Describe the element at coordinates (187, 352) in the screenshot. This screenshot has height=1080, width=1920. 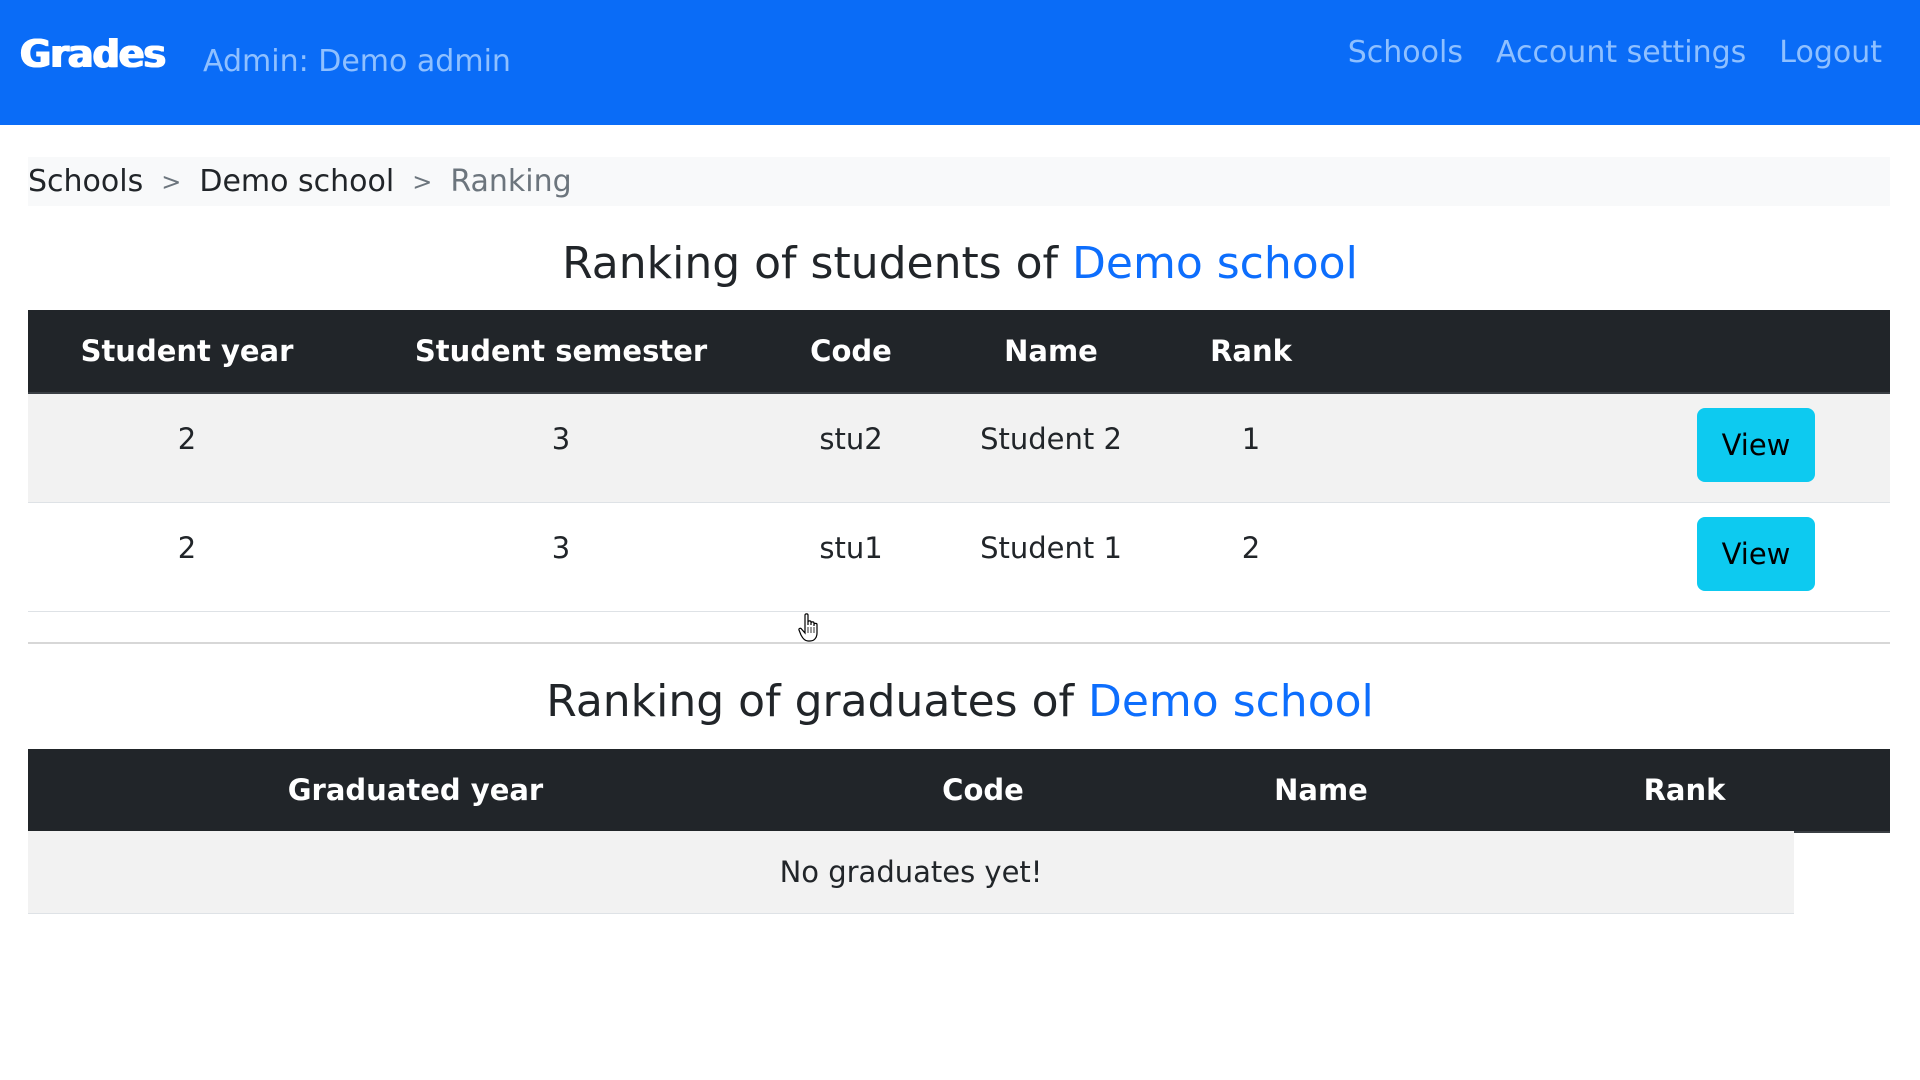
I see `column-header-student-year: Student year` at that location.